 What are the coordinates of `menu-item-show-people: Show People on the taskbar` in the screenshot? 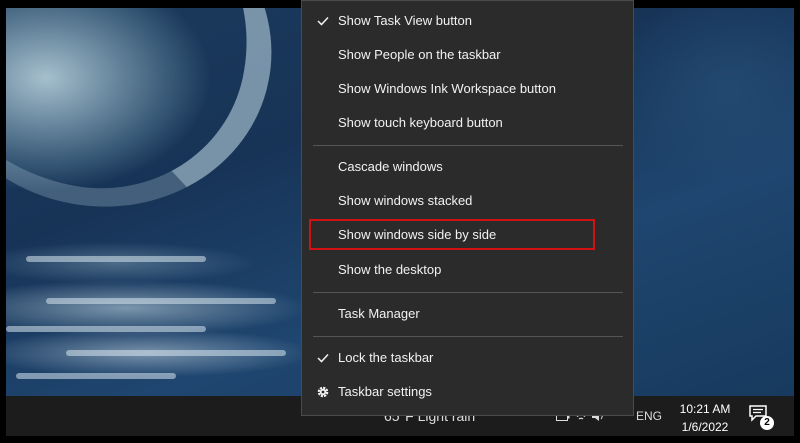 It's located at (467, 55).